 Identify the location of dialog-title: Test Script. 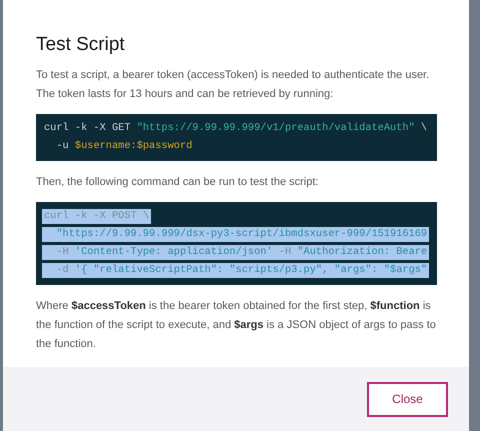
(81, 45).